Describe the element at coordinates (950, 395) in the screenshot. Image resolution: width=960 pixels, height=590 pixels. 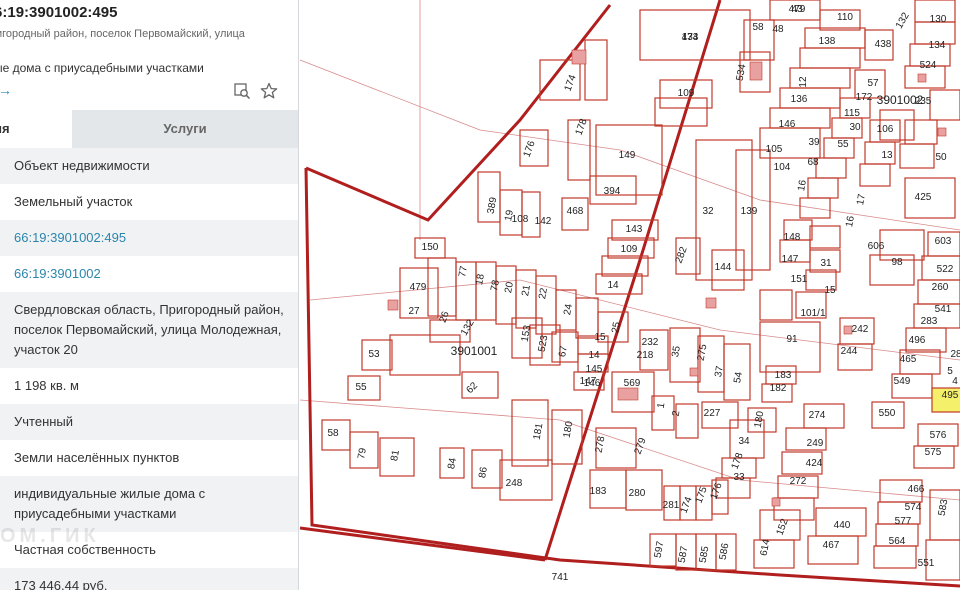
I see `parcel-number-label: 495` at that location.